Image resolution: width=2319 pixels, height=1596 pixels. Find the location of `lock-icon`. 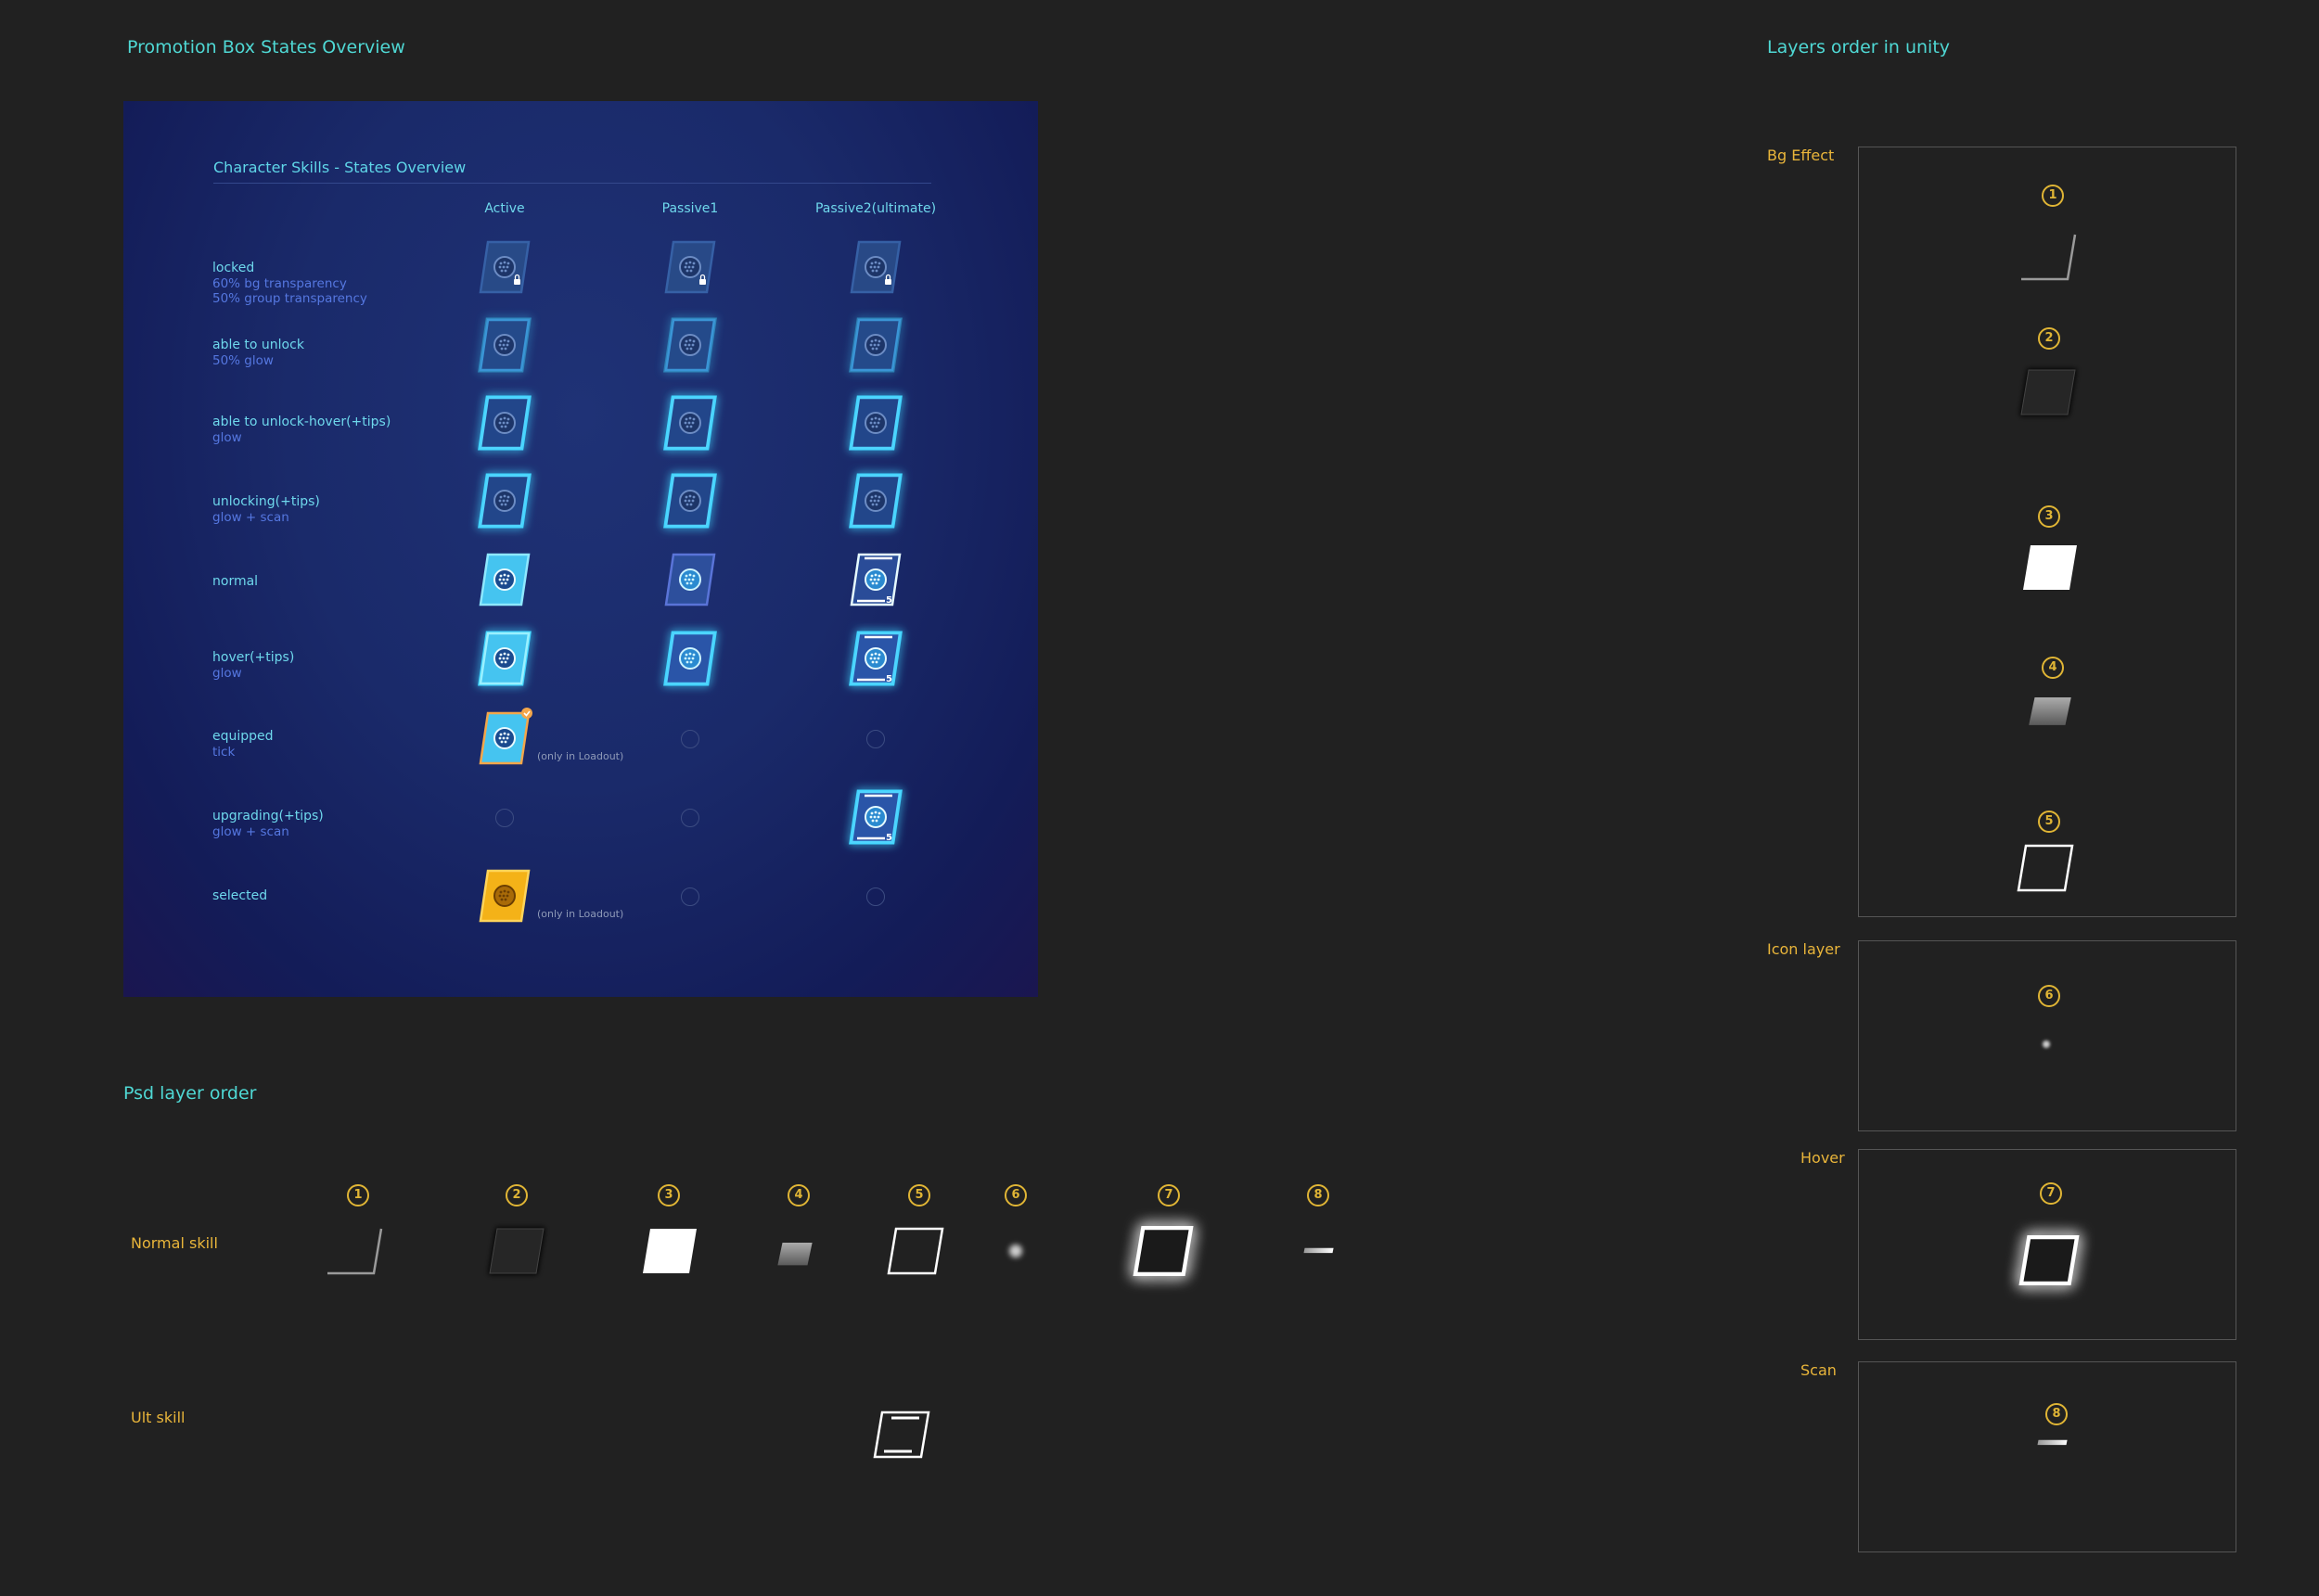

lock-icon is located at coordinates (517, 282).